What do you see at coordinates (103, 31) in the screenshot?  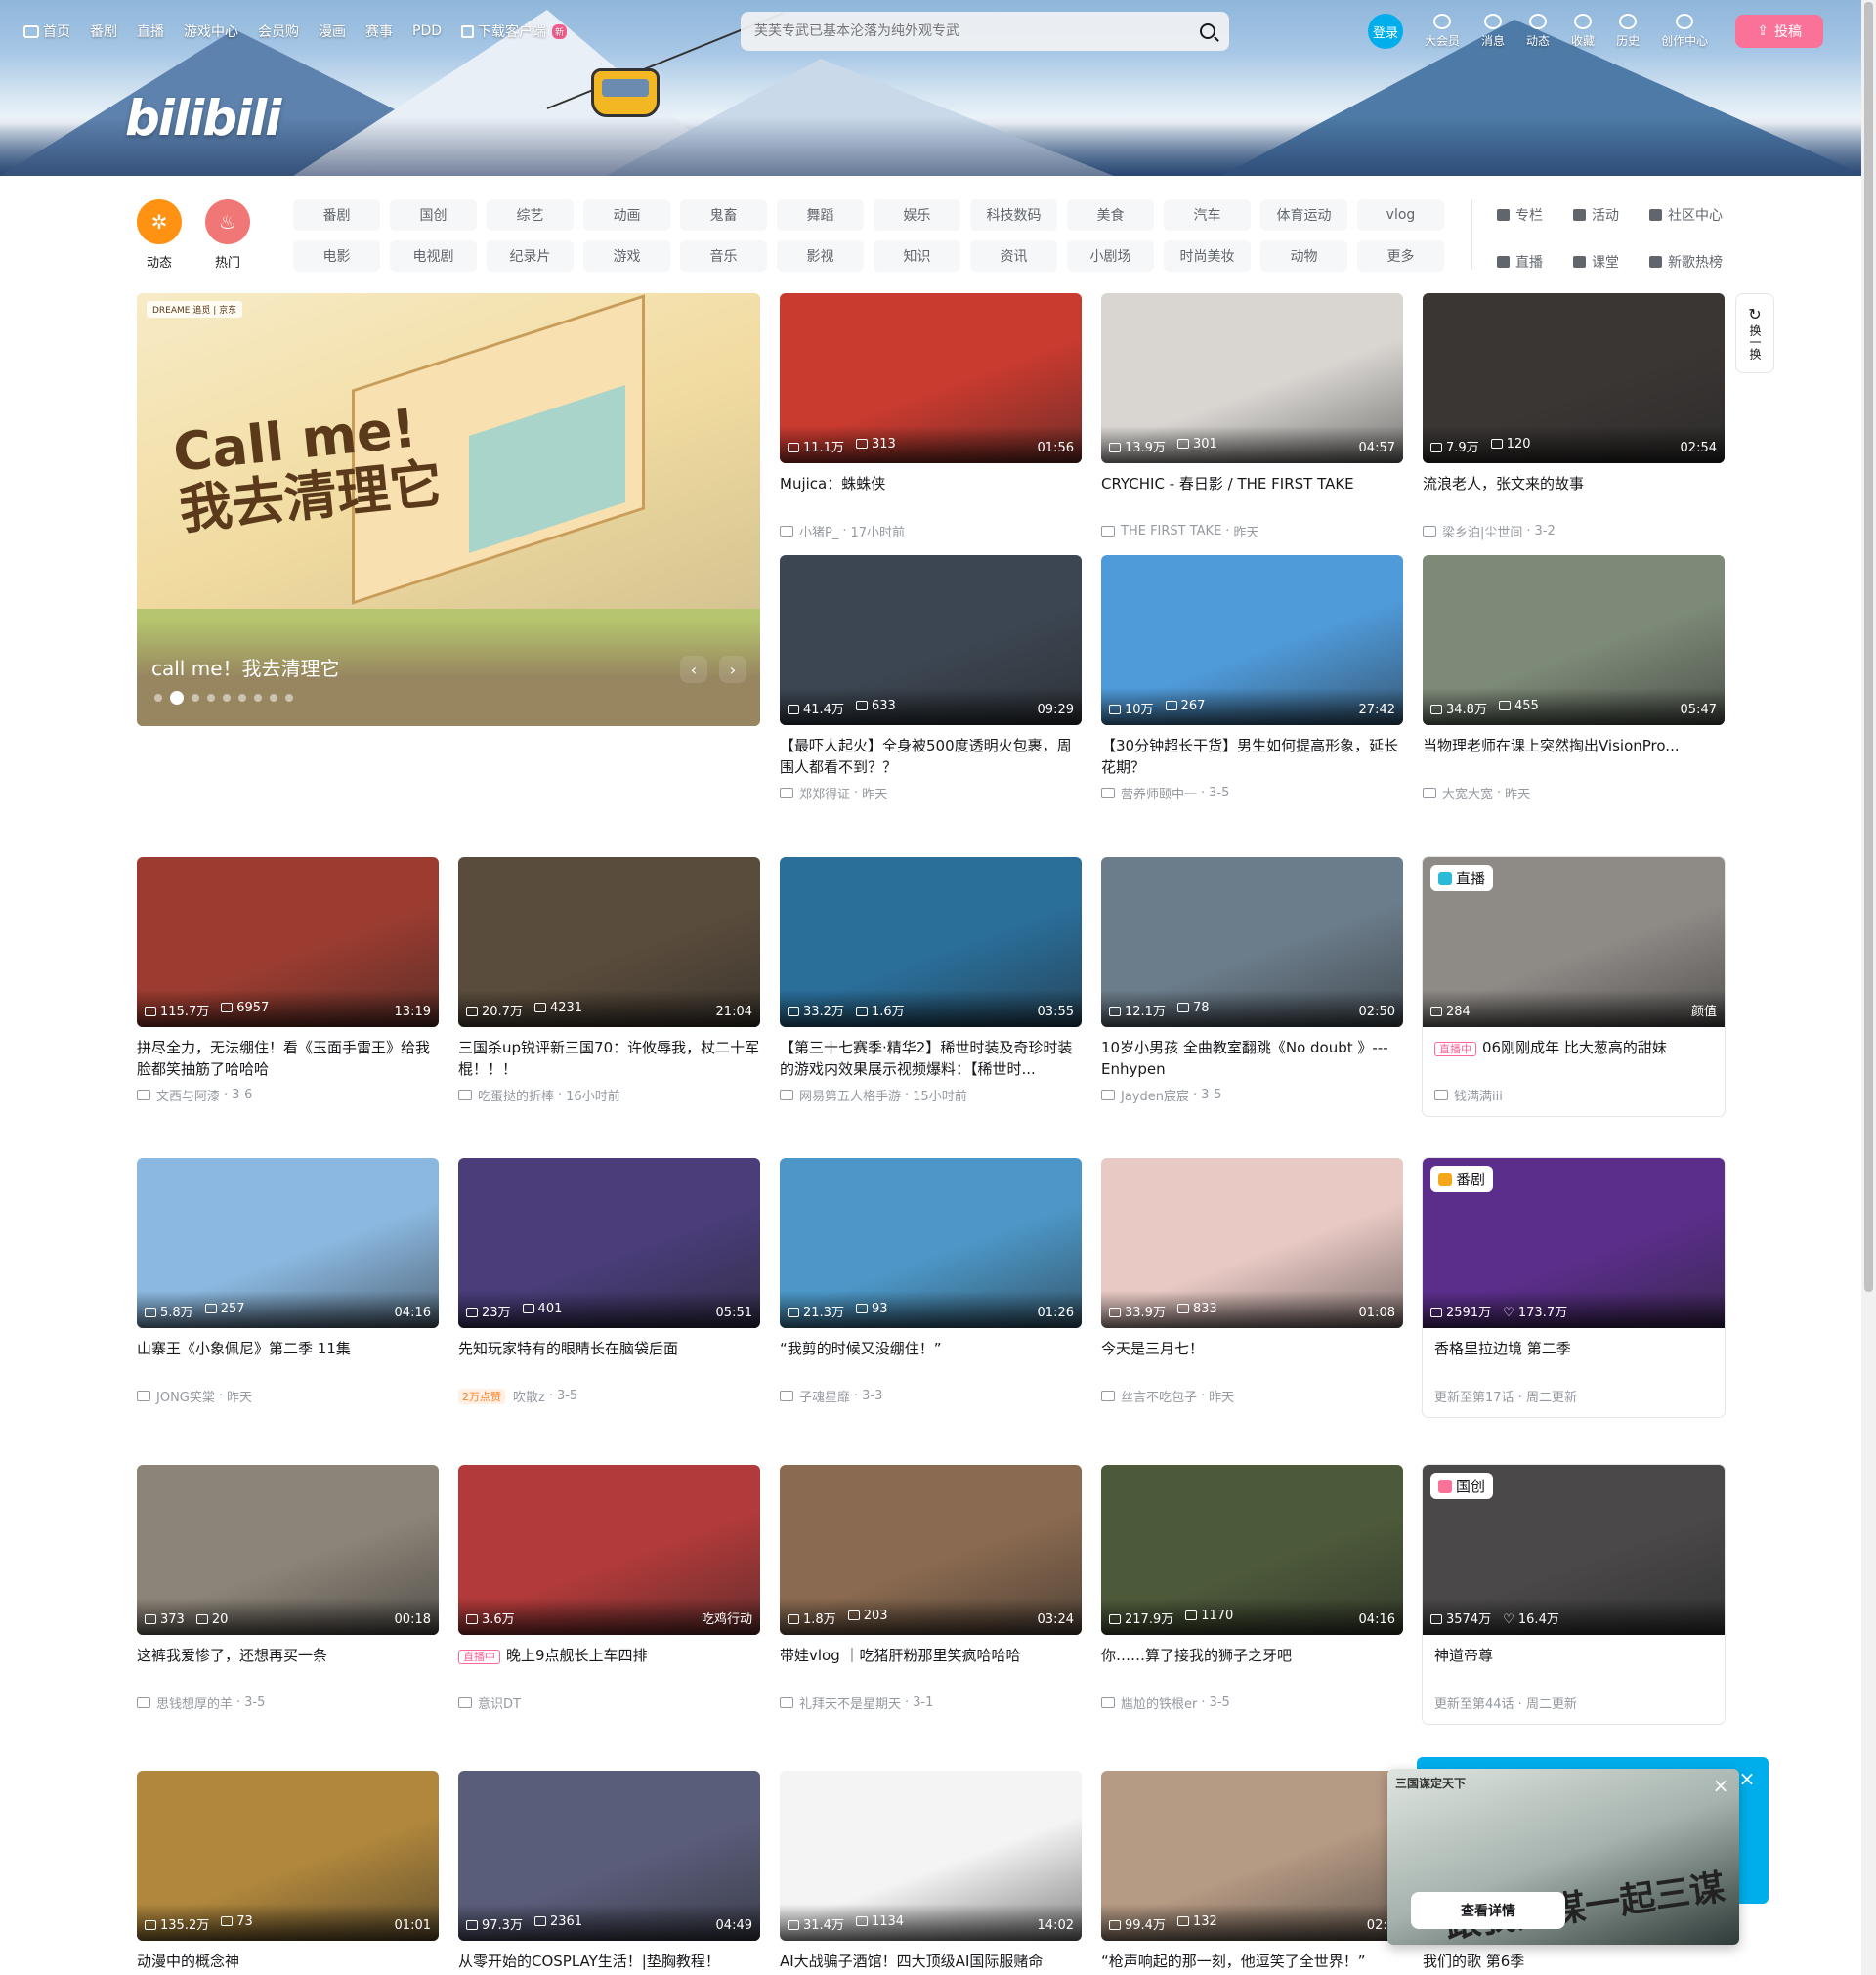 I see `nav-item-1: 番剧` at bounding box center [103, 31].